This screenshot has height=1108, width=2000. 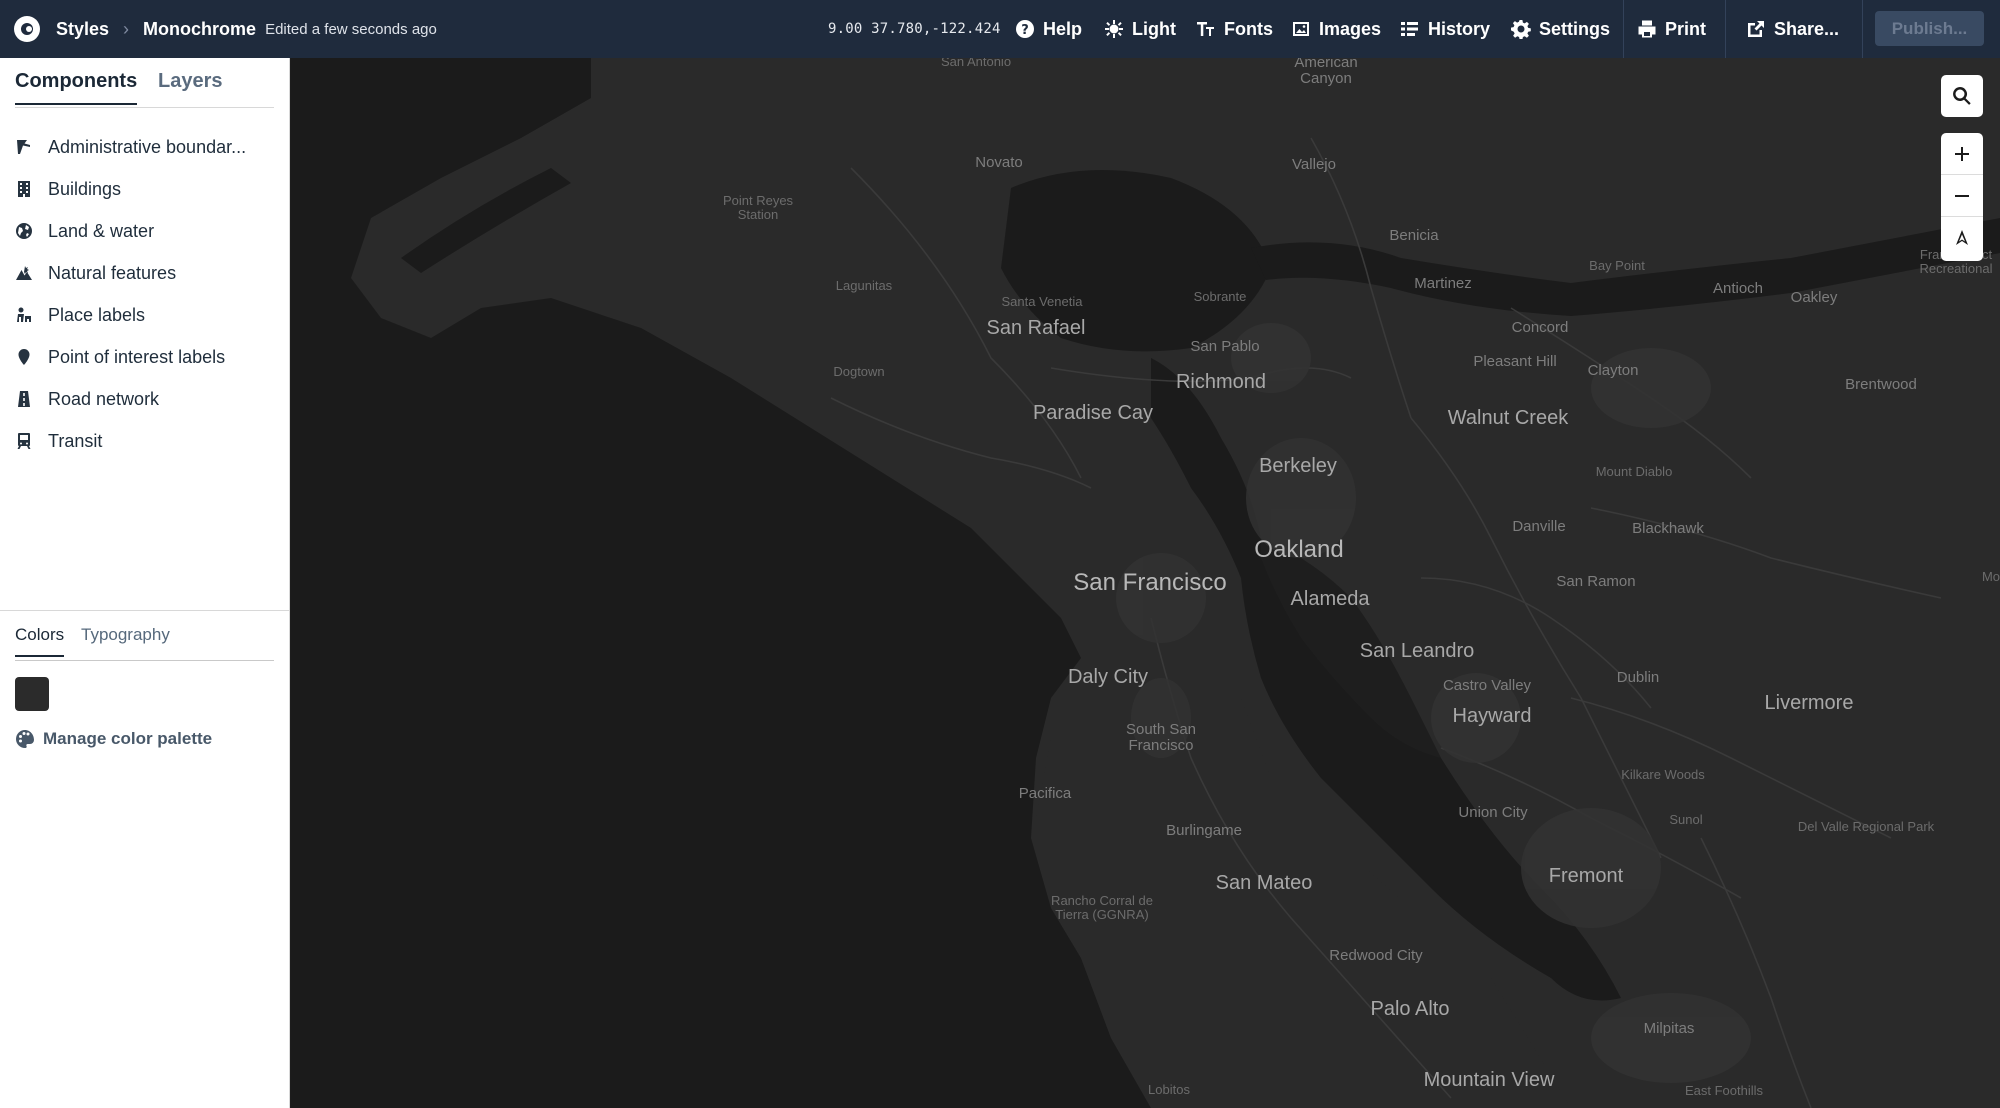 What do you see at coordinates (1669, 1028) in the screenshot?
I see `map-label: Milpitas` at bounding box center [1669, 1028].